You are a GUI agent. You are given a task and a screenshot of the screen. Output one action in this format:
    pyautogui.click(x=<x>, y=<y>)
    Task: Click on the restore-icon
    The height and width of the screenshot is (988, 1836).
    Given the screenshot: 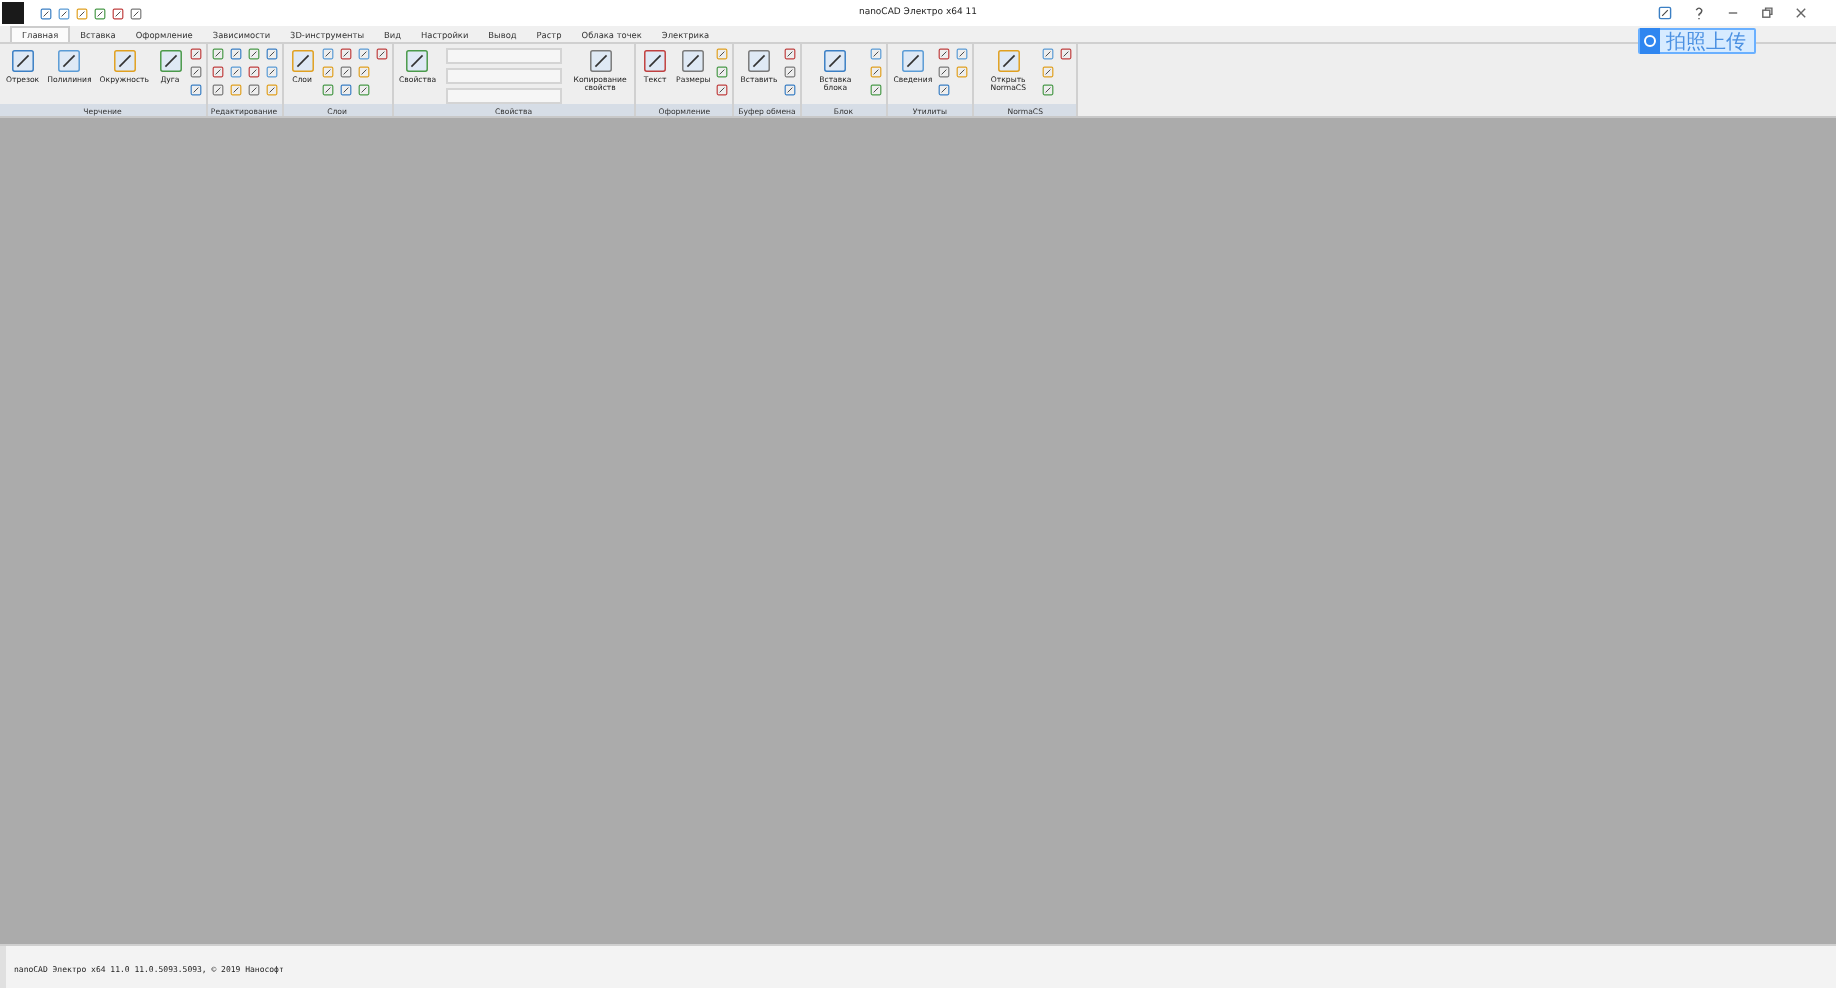 What is the action you would take?
    pyautogui.click(x=1767, y=13)
    